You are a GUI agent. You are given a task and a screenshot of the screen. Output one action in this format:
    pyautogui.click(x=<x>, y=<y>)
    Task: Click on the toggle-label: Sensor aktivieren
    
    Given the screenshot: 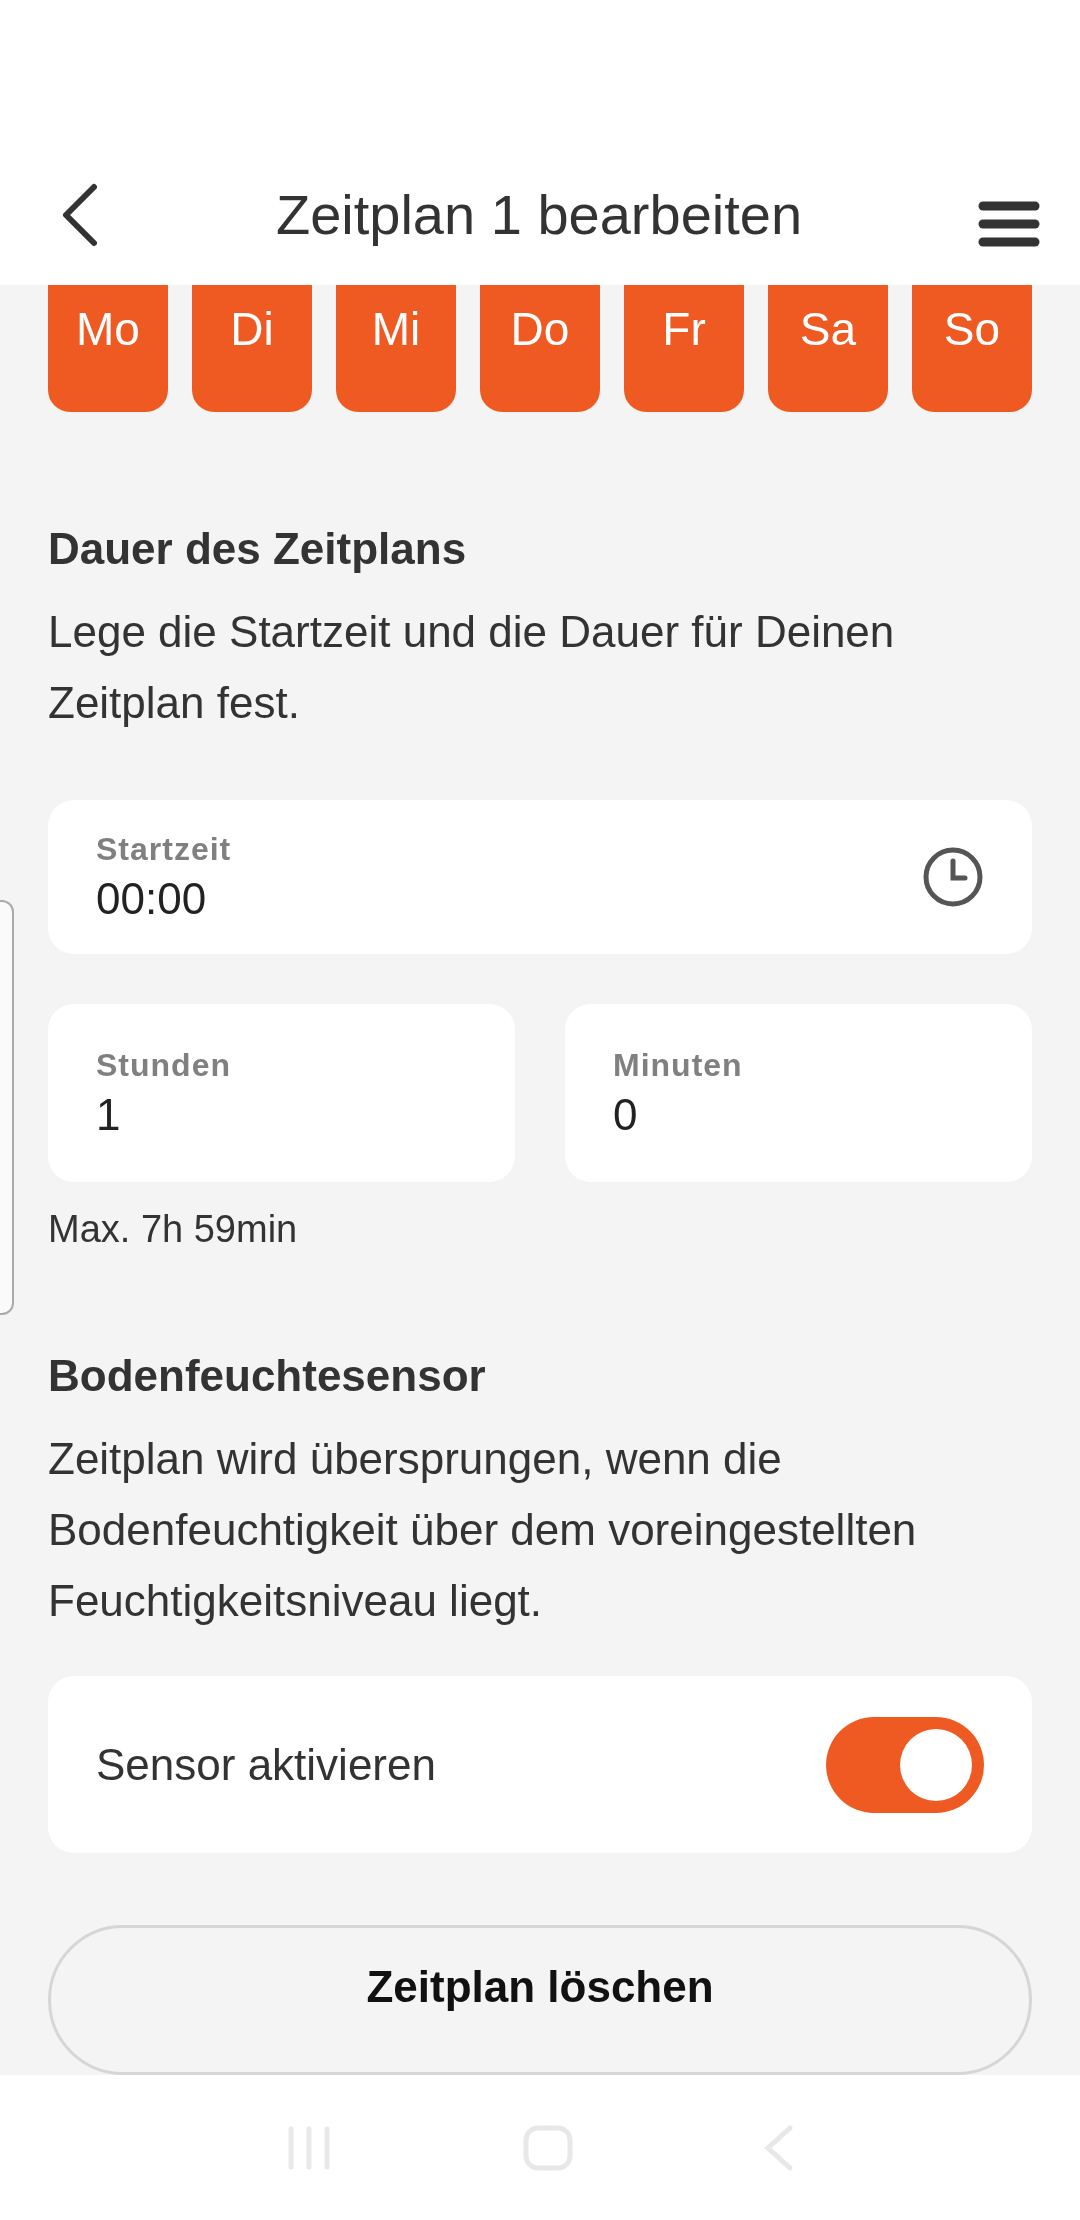 What is the action you would take?
    pyautogui.click(x=266, y=1764)
    